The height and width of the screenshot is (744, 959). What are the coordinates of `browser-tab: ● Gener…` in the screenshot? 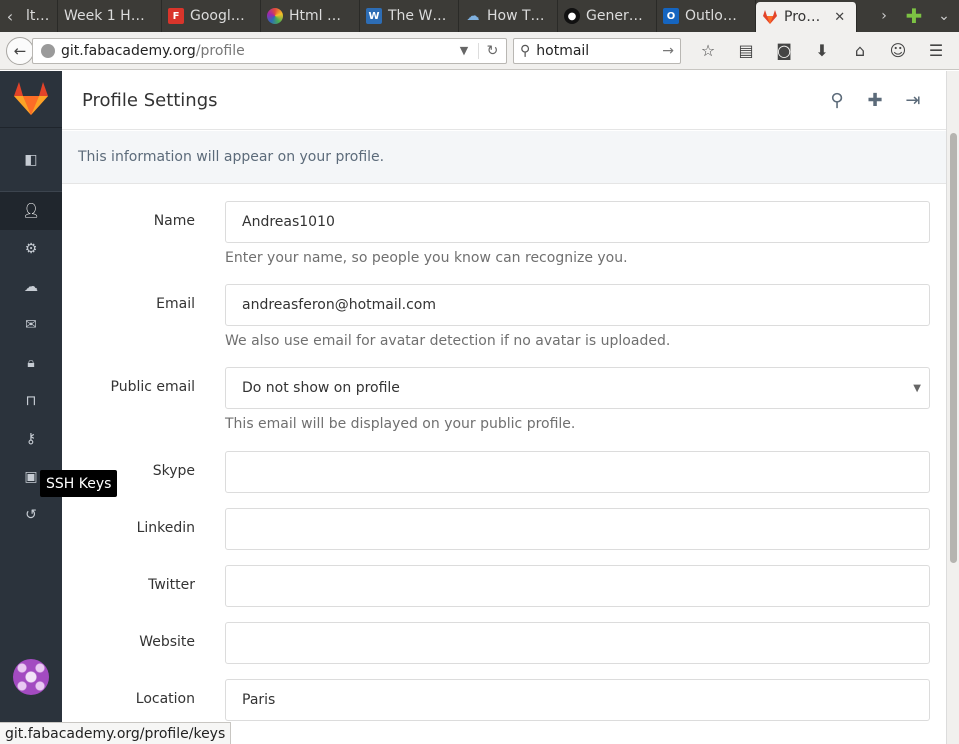 It's located at (607, 16).